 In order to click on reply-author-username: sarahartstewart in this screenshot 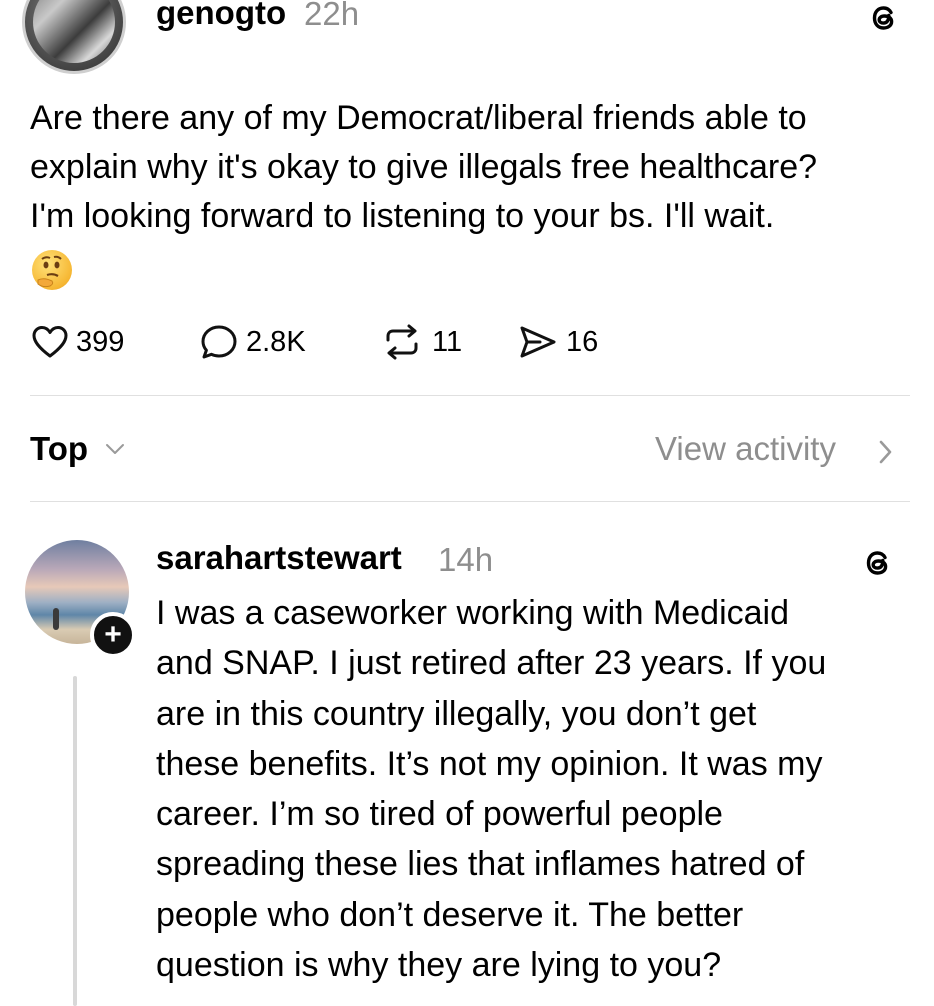, I will do `click(279, 558)`.